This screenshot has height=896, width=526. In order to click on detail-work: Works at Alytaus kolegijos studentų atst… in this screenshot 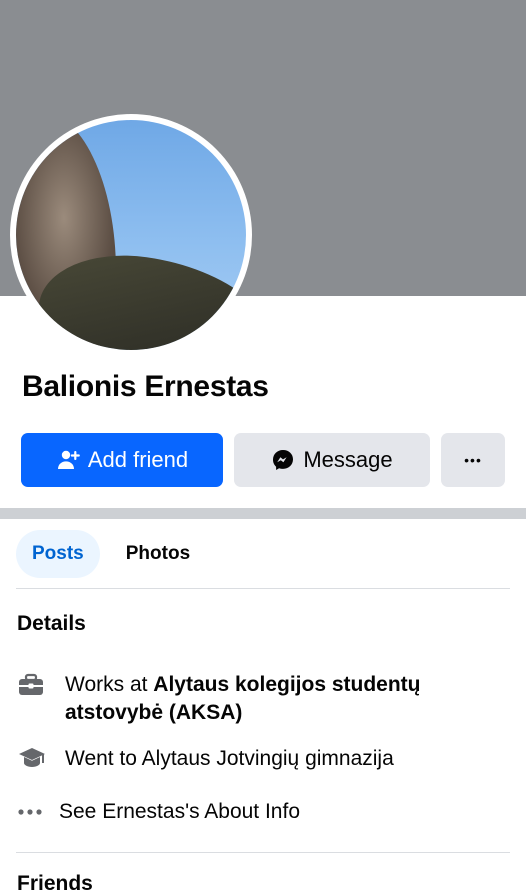, I will do `click(251, 699)`.